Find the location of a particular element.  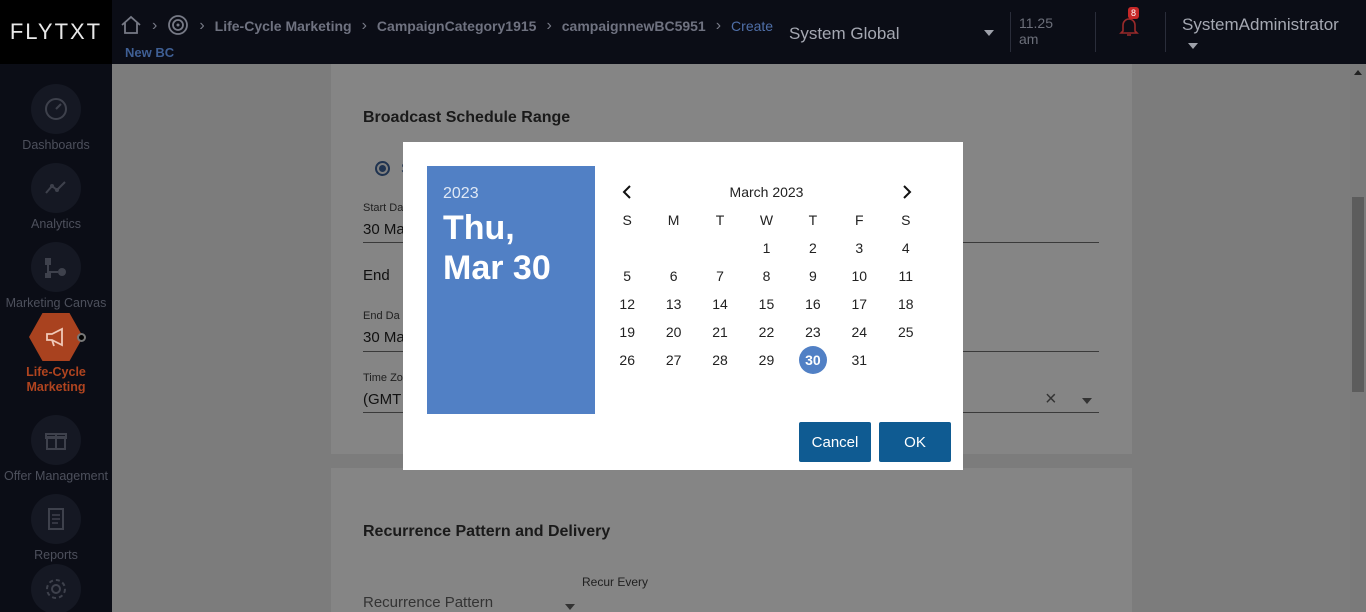

calendar-day: 3 is located at coordinates (859, 248).